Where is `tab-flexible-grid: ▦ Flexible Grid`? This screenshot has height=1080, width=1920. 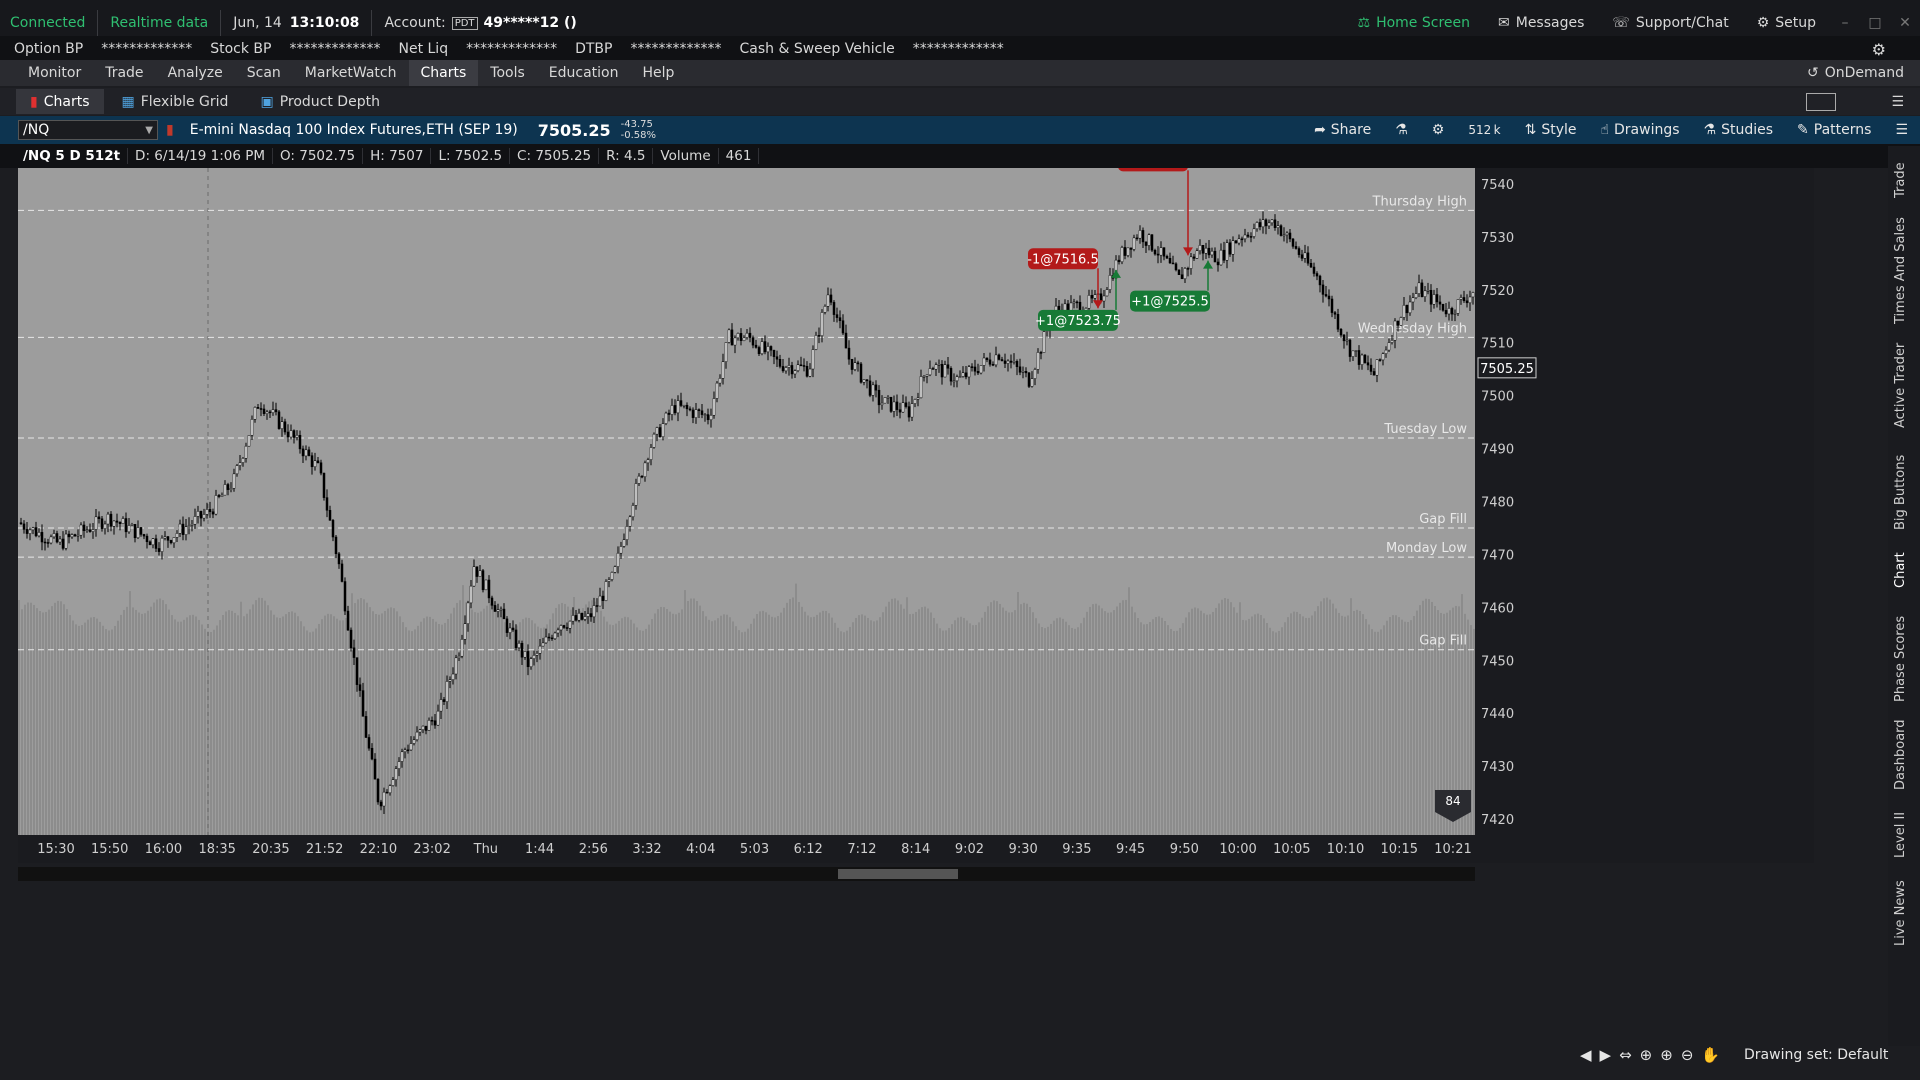
tab-flexible-grid: ▦ Flexible Grid is located at coordinates (175, 101).